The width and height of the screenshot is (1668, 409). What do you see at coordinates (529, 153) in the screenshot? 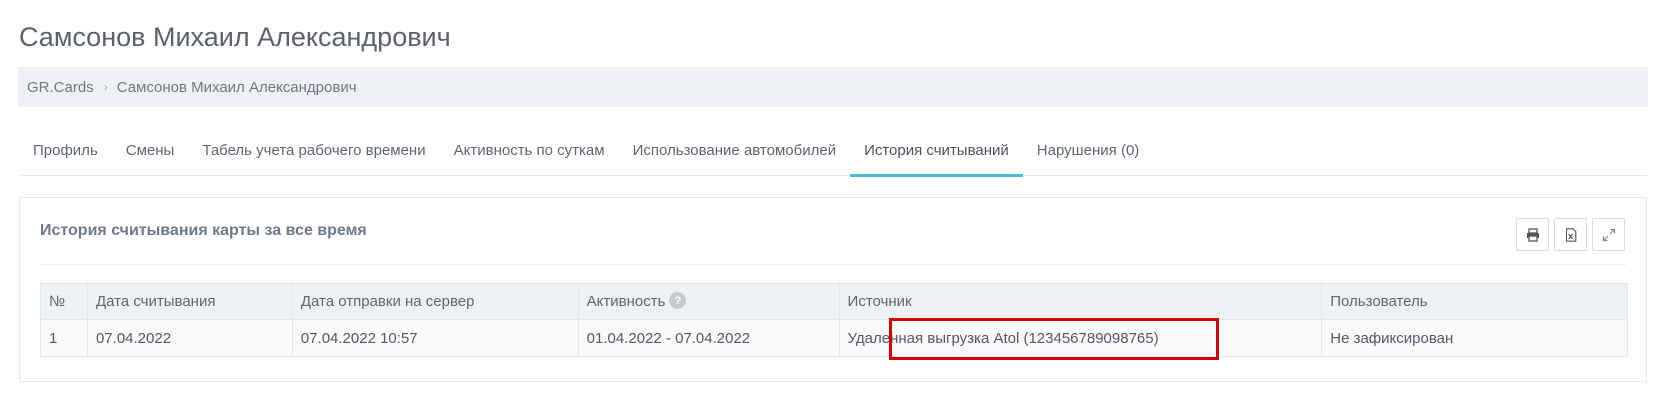
I see `tab-daily-activity: Активность по суткам` at bounding box center [529, 153].